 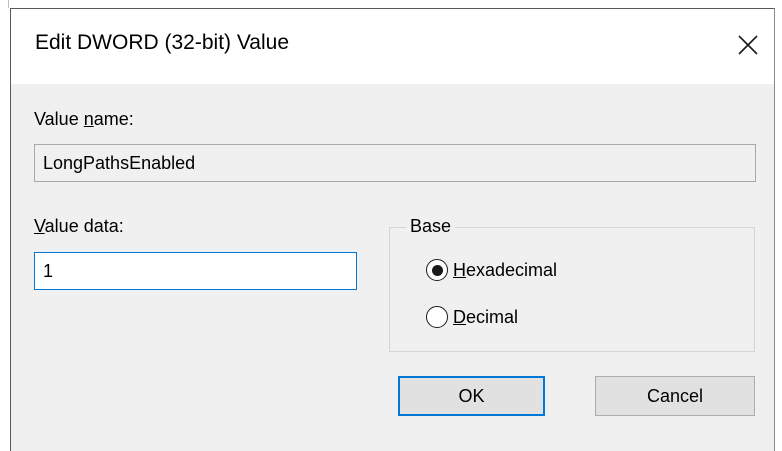 What do you see at coordinates (471, 396) in the screenshot?
I see `ok-button: OK` at bounding box center [471, 396].